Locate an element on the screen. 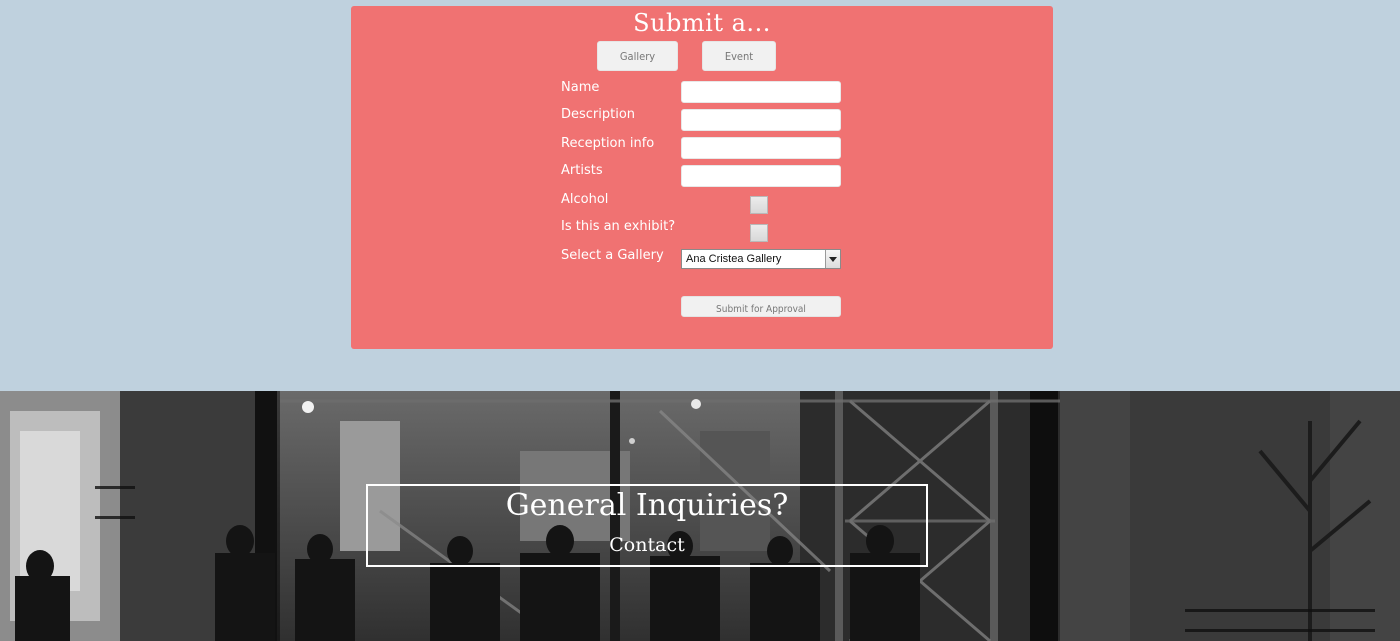 Image resolution: width=1400 pixels, height=641 pixels. description-label: Description is located at coordinates (598, 114).